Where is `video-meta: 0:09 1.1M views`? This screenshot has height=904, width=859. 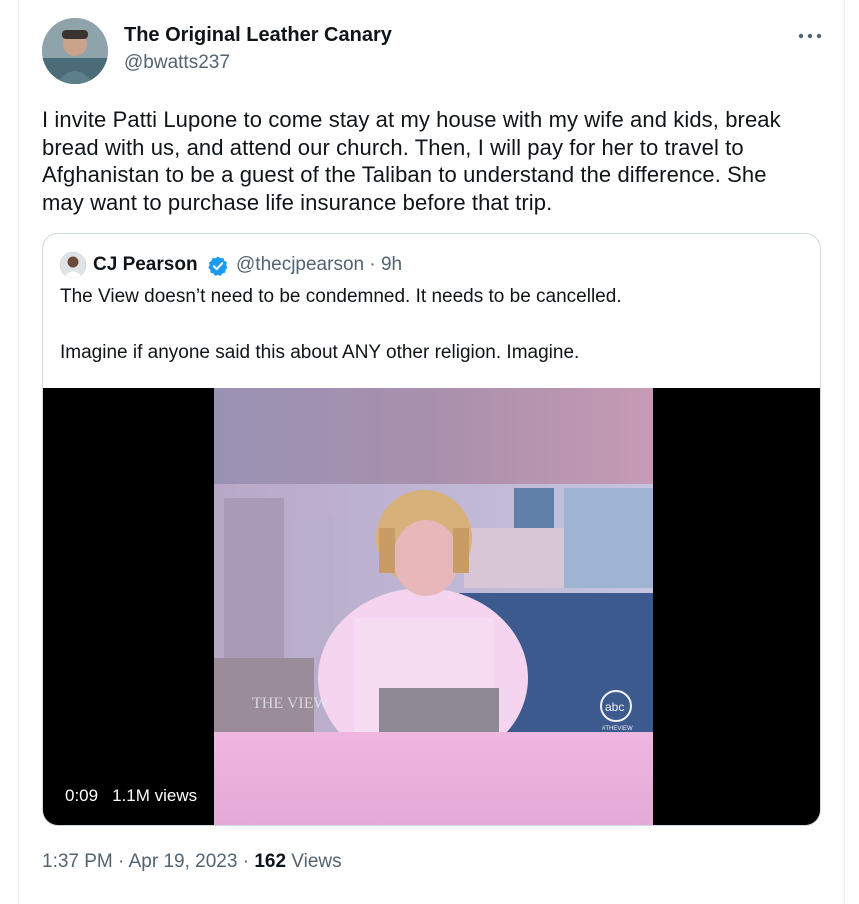 video-meta: 0:09 1.1M views is located at coordinates (138, 796).